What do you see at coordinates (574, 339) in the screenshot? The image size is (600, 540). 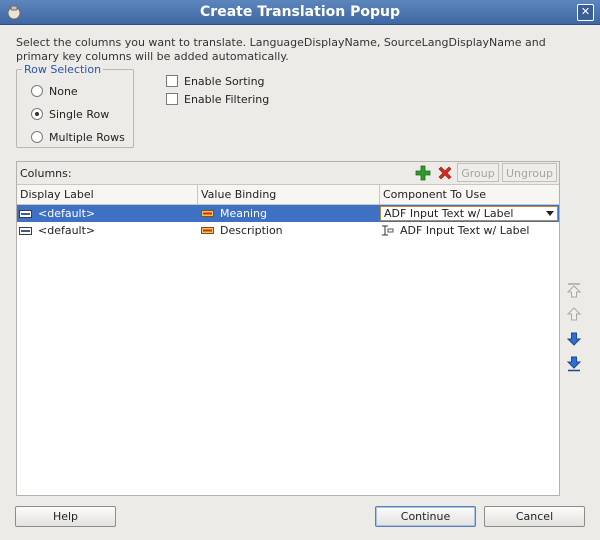 I see `move-down-icon` at bounding box center [574, 339].